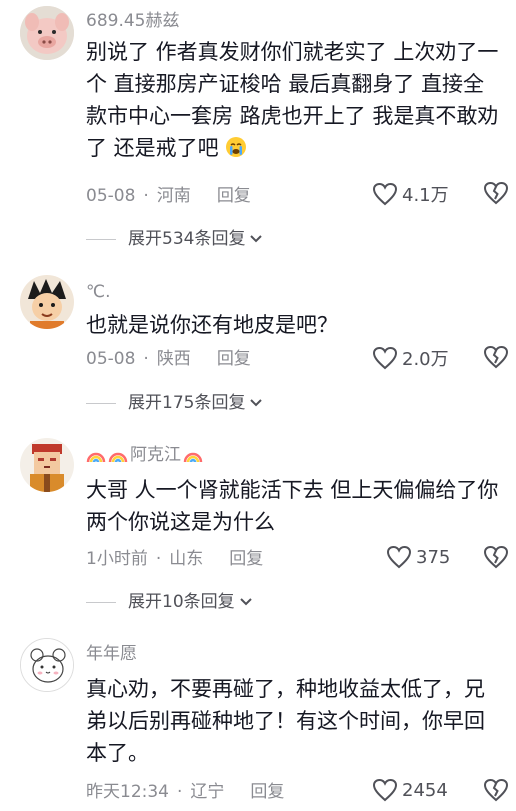  I want to click on cartoon-character-avatar-icon, so click(47, 465).